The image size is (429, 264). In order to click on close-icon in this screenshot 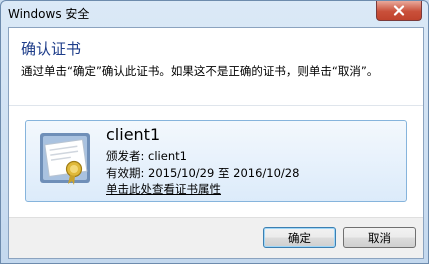, I will do `click(399, 10)`.